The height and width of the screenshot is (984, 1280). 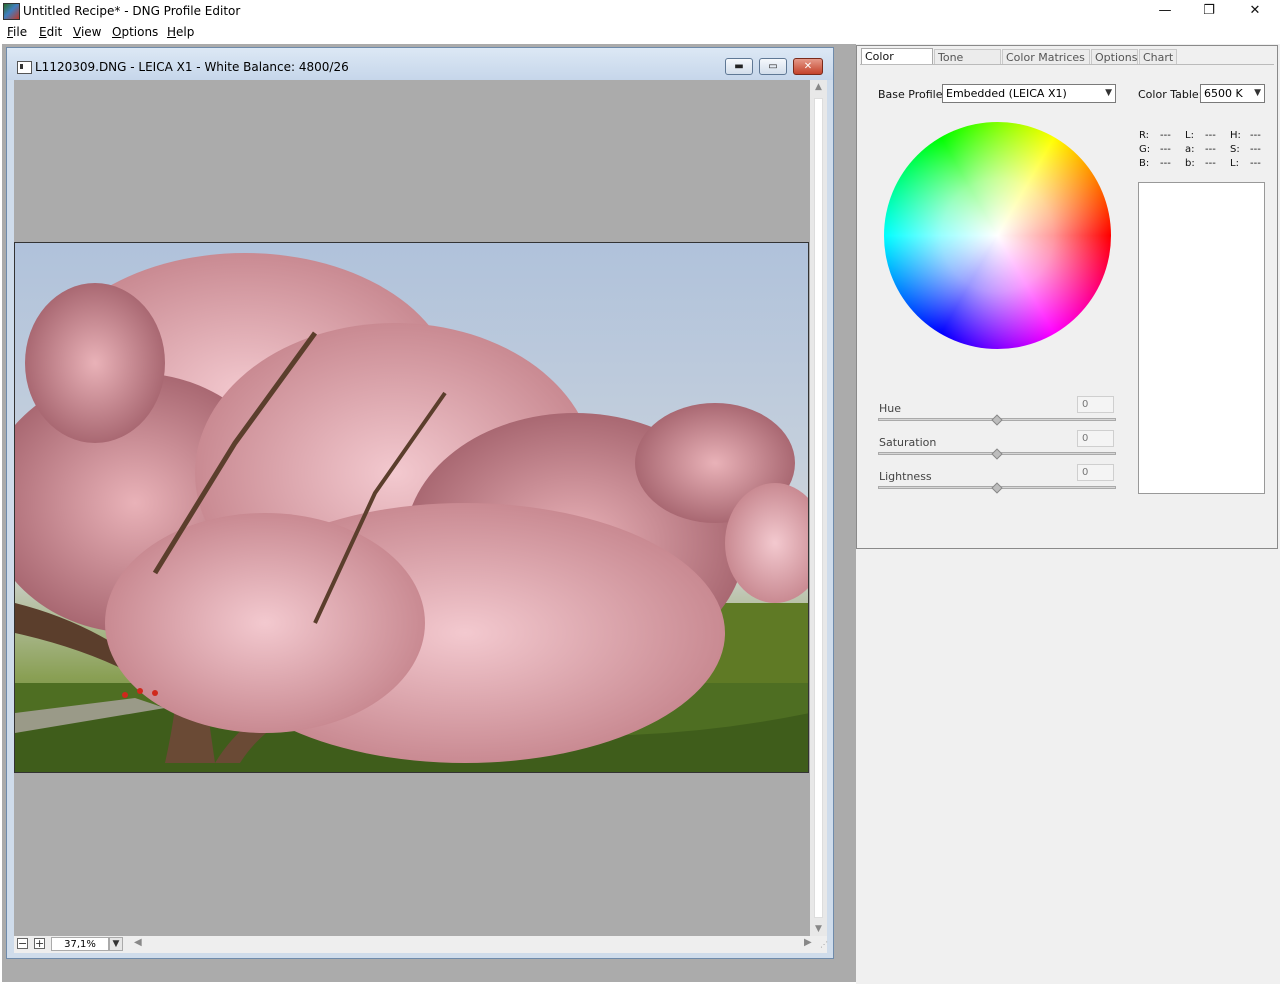 I want to click on saturation-label: Saturation, so click(x=908, y=442).